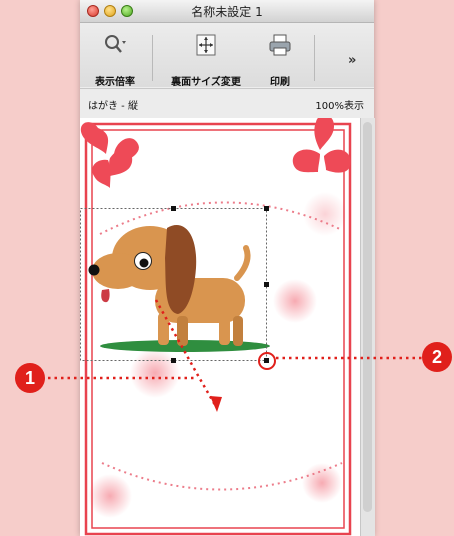 Image resolution: width=454 pixels, height=536 pixels. I want to click on callout-1-number: 1, so click(30, 378).